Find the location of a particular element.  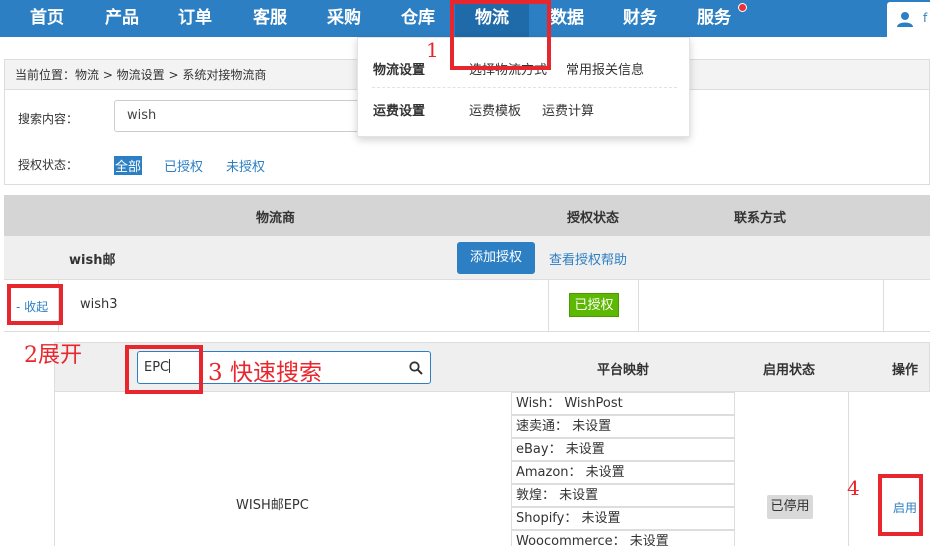

platform-mapping-item: Woocommerce： 未设置 is located at coordinates (623, 538).